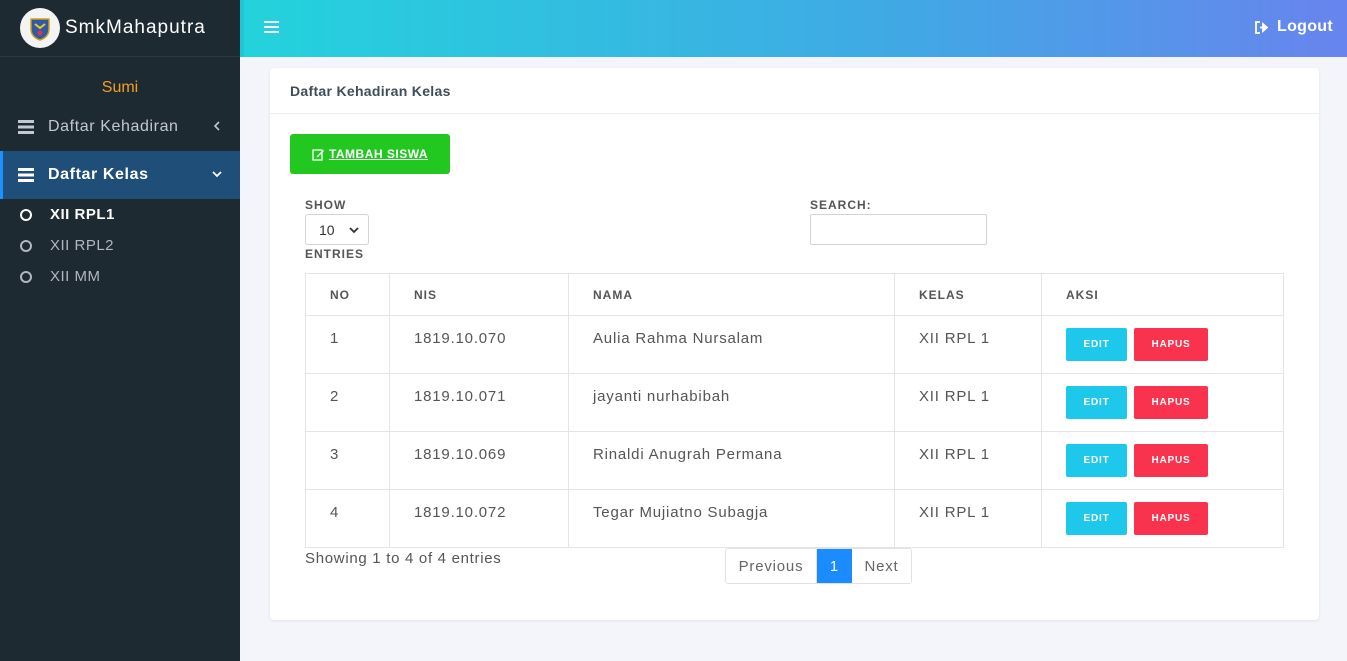  I want to click on column-header-kelas: KELAS, so click(968, 294).